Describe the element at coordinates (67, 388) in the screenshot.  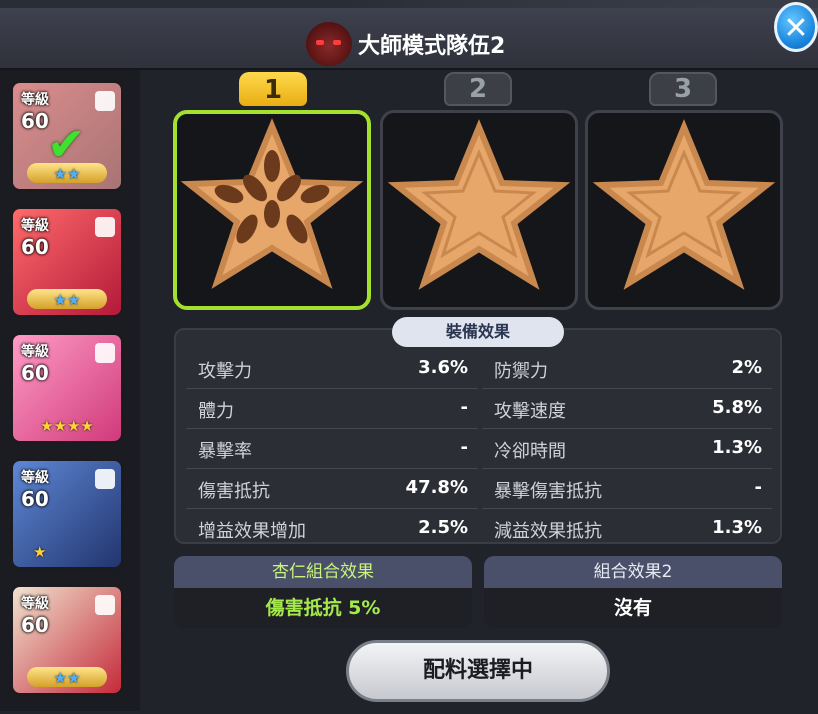
I see `cookie-card-3: 等級 60 ★★★★` at that location.